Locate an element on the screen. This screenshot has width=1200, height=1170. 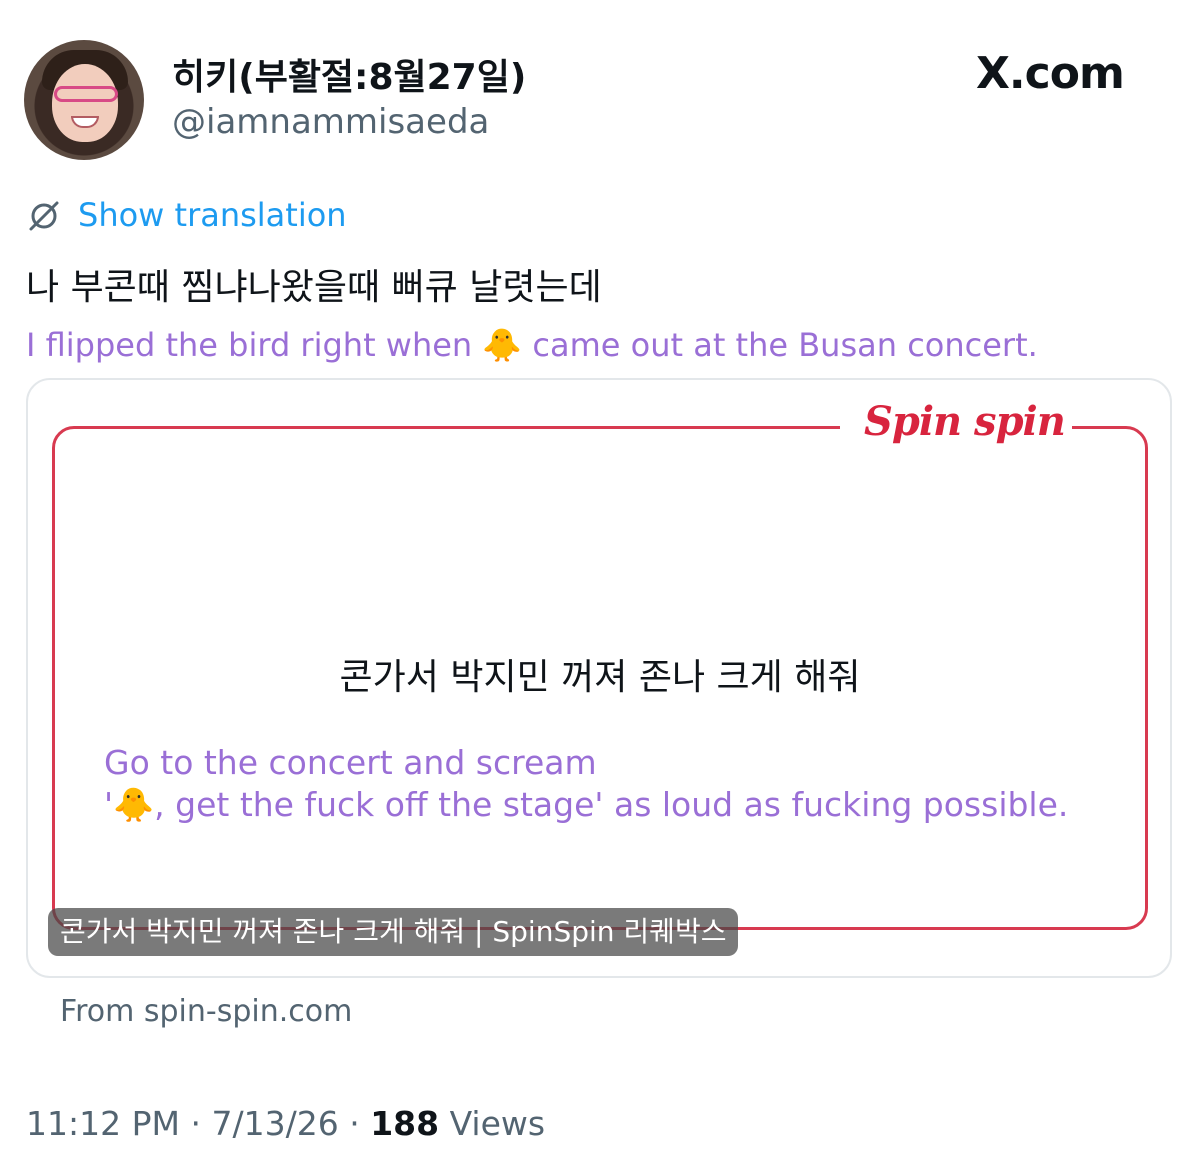
x-com-logo: X.com is located at coordinates (1050, 73).